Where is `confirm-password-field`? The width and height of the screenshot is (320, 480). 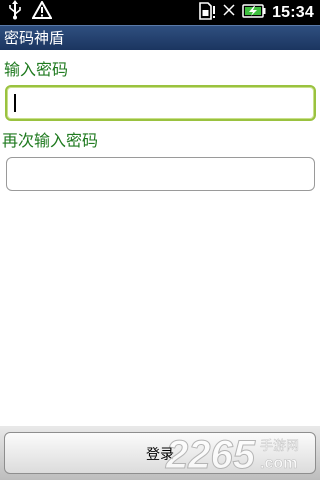
confirm-password-field is located at coordinates (160, 174).